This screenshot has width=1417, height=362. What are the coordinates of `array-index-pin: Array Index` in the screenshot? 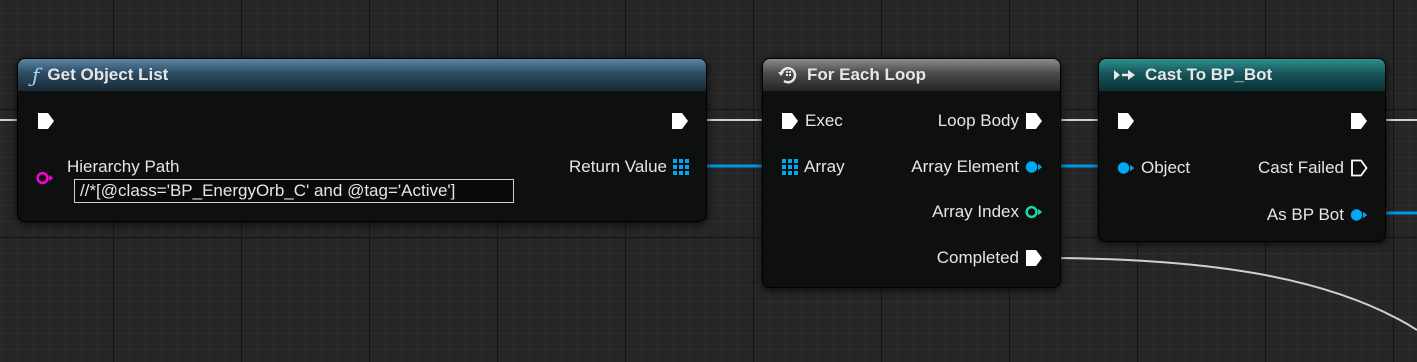 It's located at (984, 212).